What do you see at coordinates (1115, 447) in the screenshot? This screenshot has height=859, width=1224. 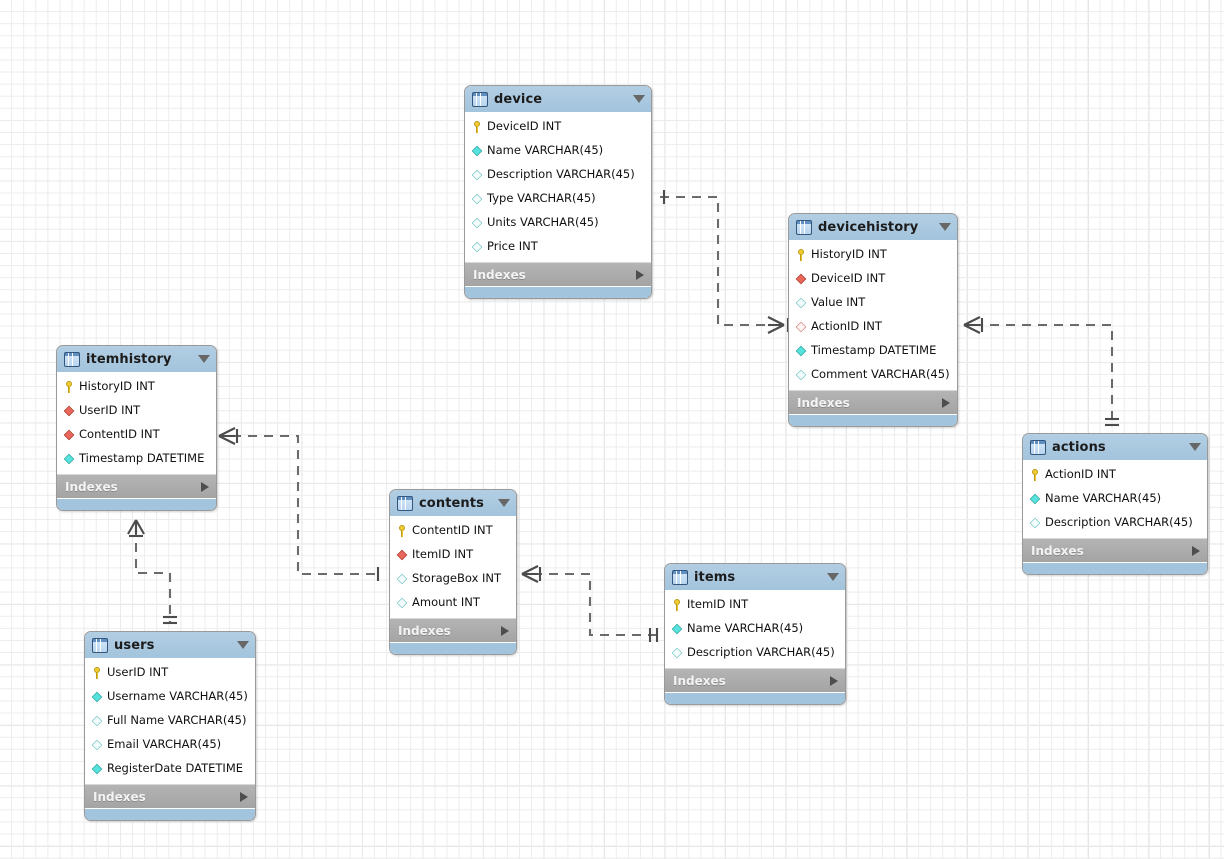 I see `table-header-actions: actions` at bounding box center [1115, 447].